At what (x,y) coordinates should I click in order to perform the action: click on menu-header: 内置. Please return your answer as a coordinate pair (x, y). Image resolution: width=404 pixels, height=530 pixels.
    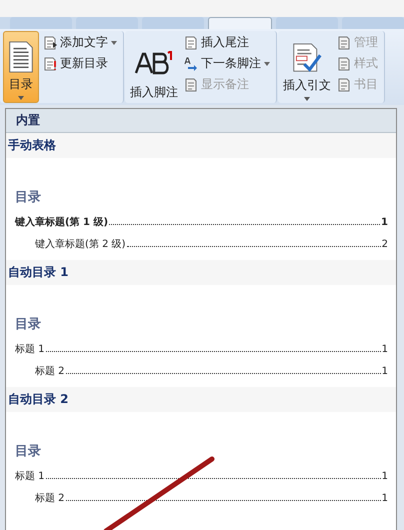
    Looking at the image, I should click on (201, 121).